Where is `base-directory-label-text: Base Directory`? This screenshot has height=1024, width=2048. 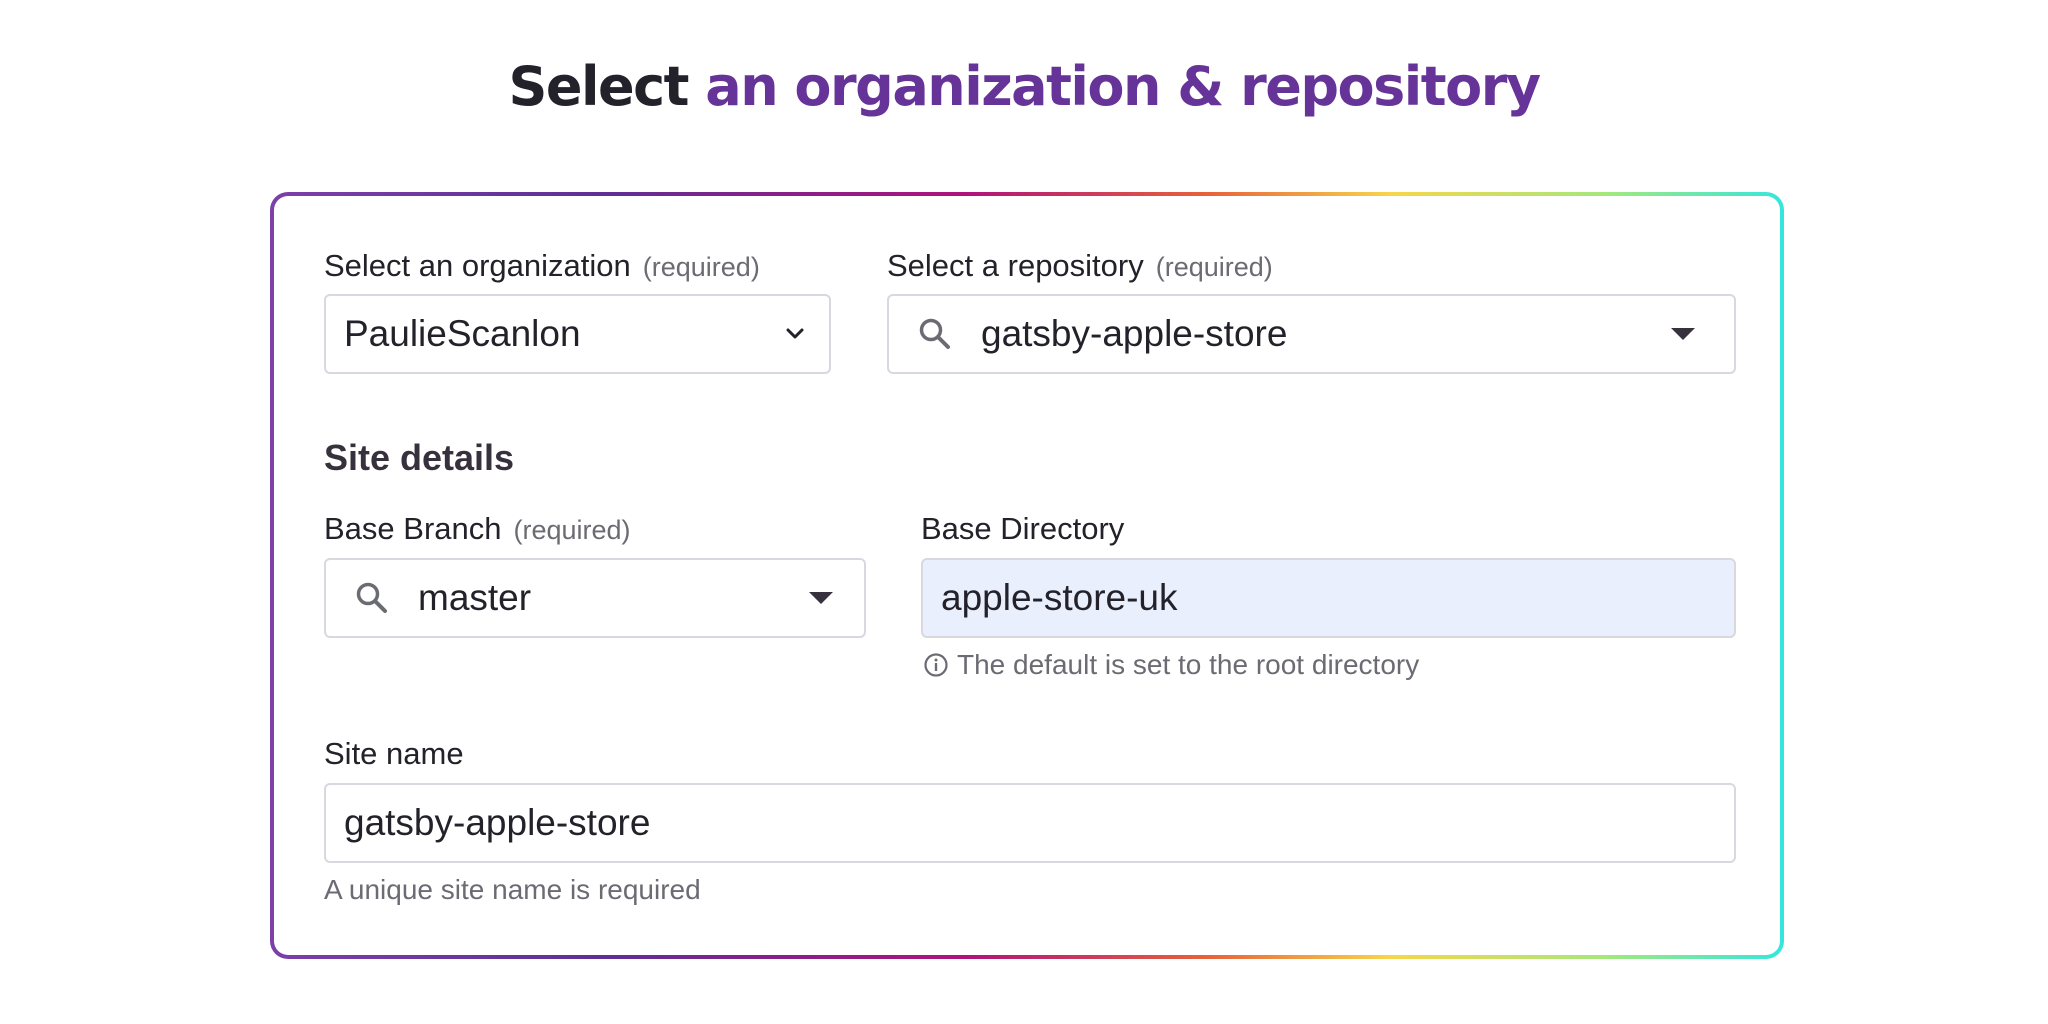
base-directory-label-text: Base Directory is located at coordinates (1023, 528).